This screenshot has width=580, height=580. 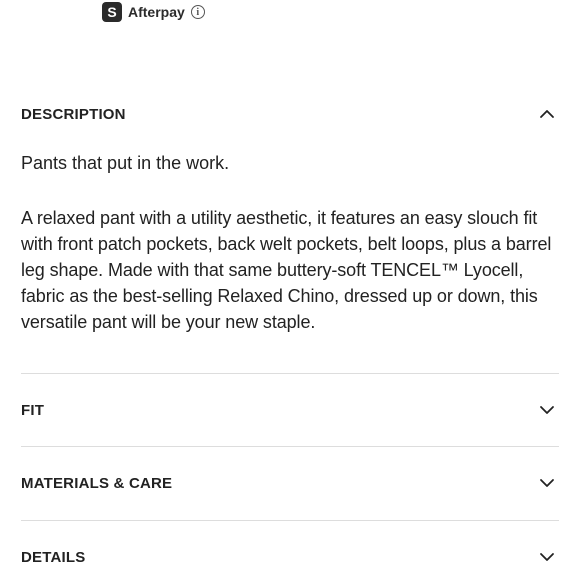 What do you see at coordinates (33, 410) in the screenshot?
I see `accordion-fit-title: FIT` at bounding box center [33, 410].